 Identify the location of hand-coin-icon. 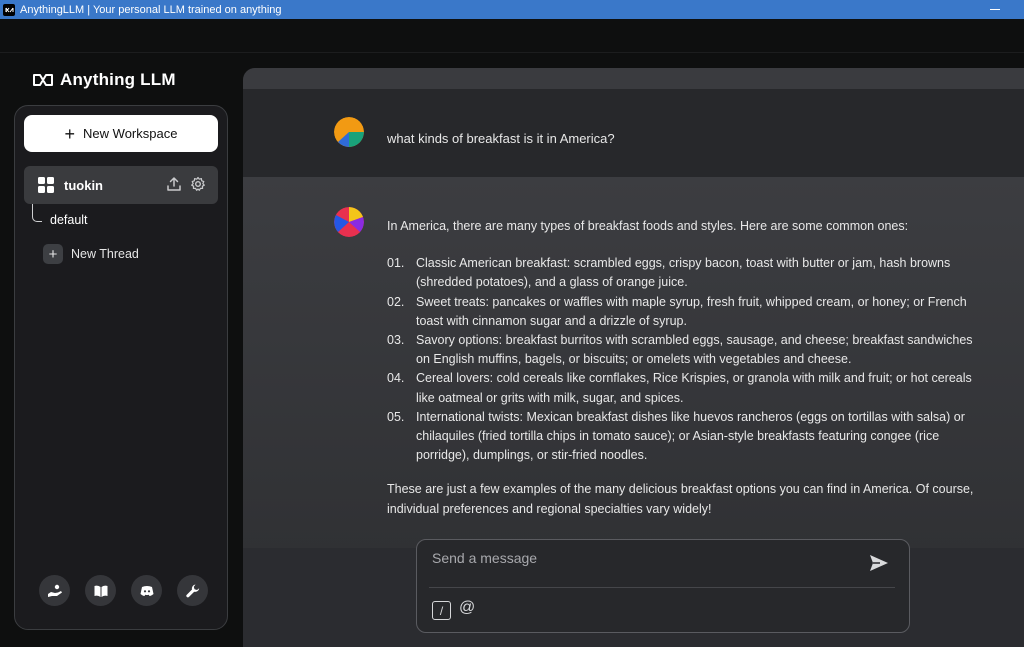
(54, 590).